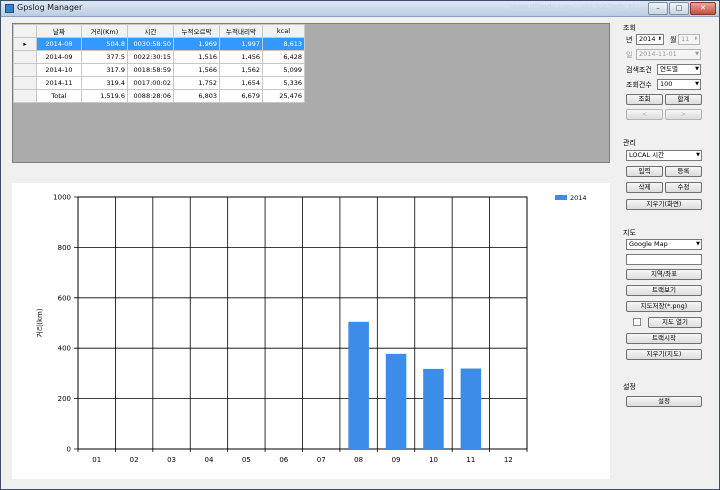 The image size is (720, 490). What do you see at coordinates (25, 44) in the screenshot?
I see `row-header: ▸` at bounding box center [25, 44].